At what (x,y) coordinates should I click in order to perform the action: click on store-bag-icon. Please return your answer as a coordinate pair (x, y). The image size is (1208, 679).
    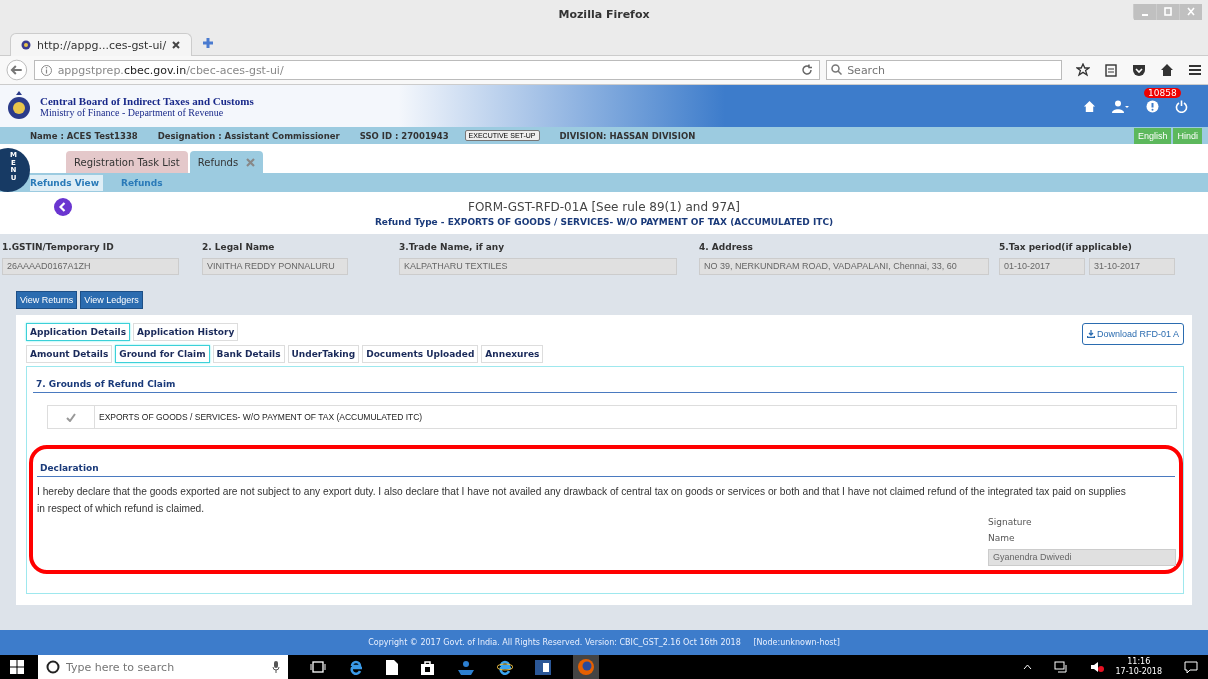
    Looking at the image, I should click on (427, 667).